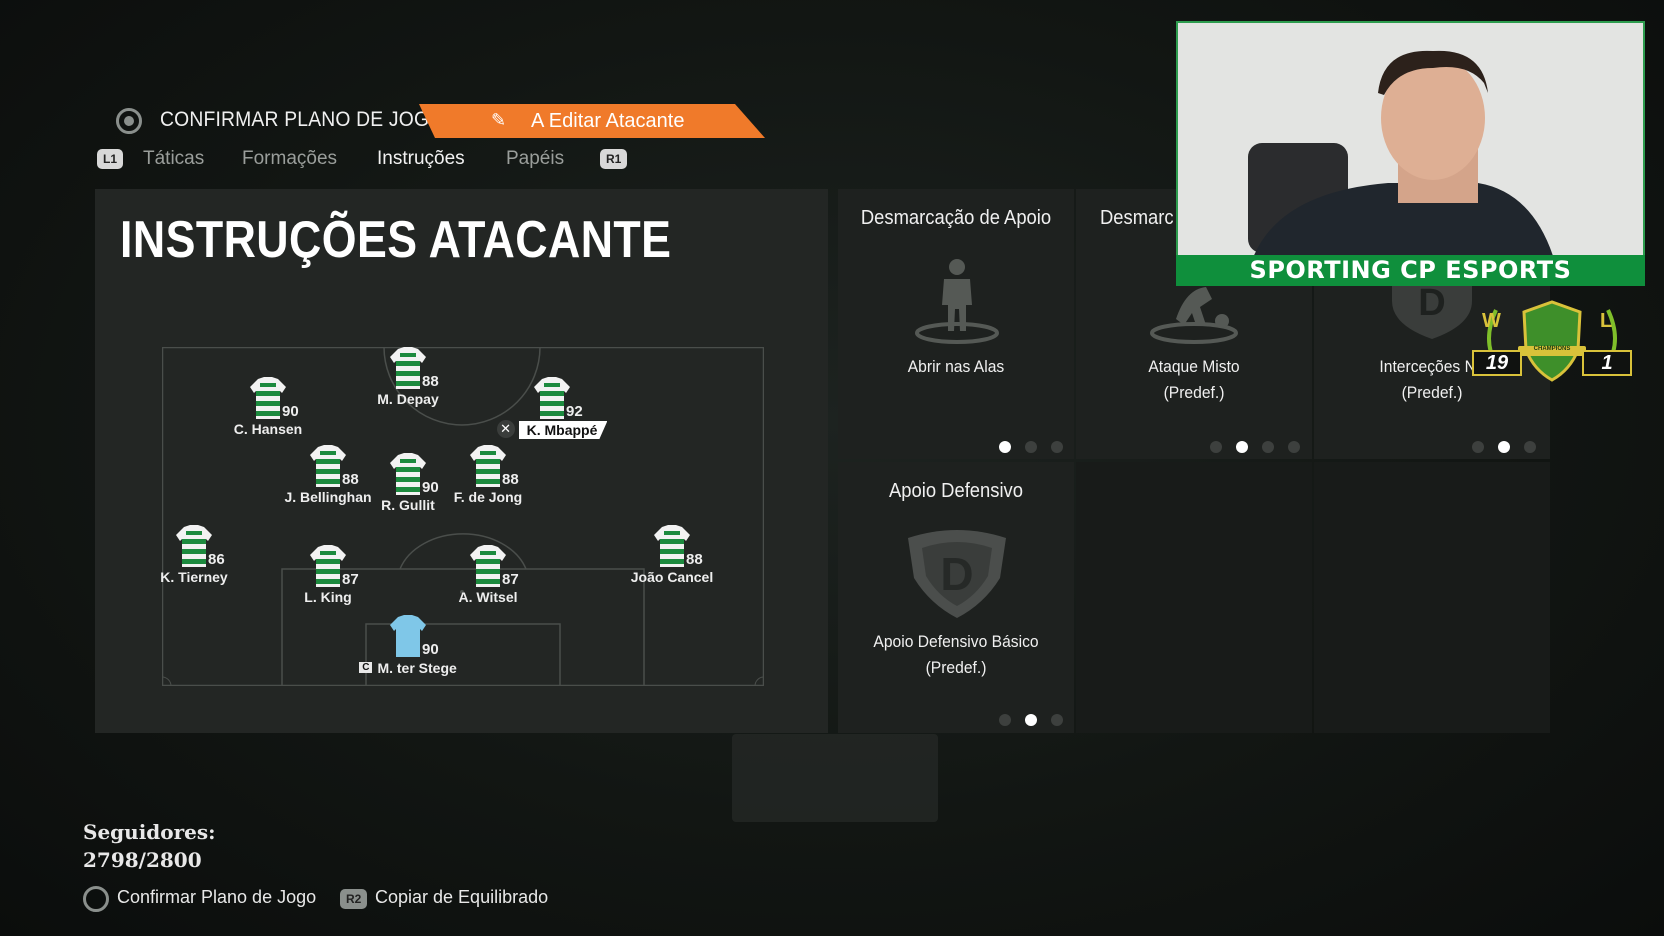  I want to click on circle-button-icon, so click(96, 899).